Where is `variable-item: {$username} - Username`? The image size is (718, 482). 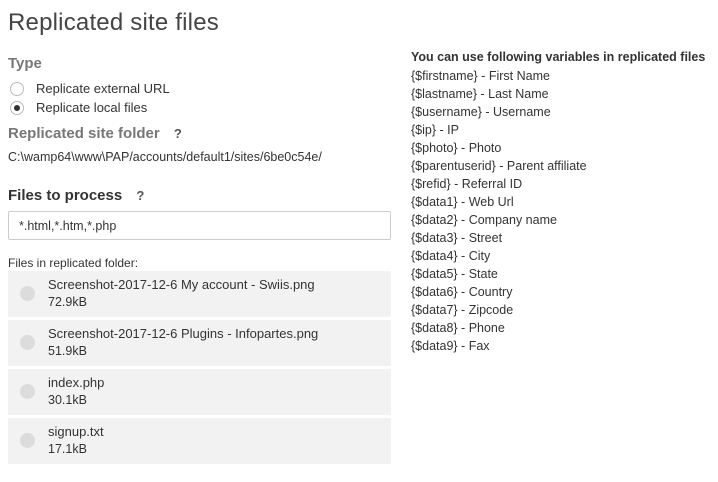
variable-item: {$username} - Username is located at coordinates (481, 112).